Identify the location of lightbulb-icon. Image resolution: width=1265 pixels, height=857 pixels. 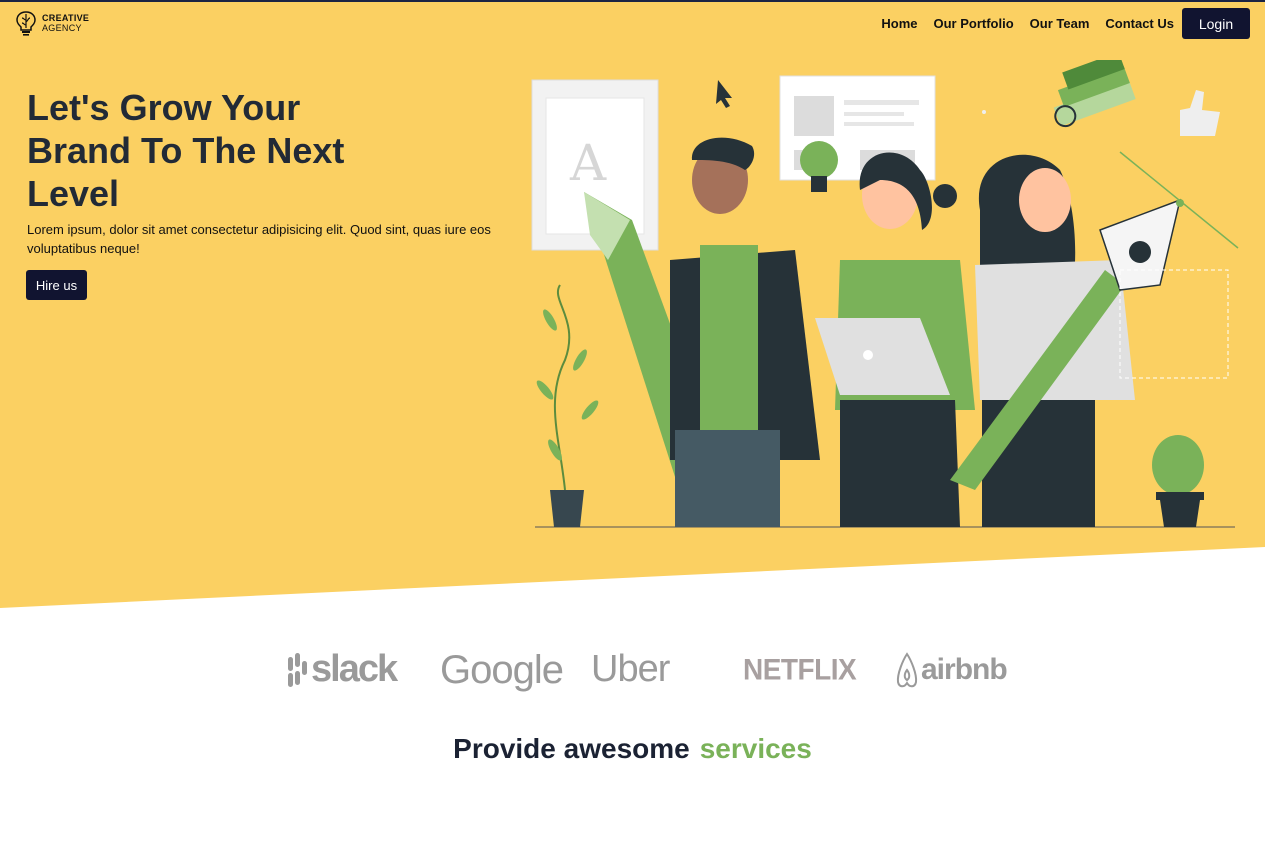
(819, 166).